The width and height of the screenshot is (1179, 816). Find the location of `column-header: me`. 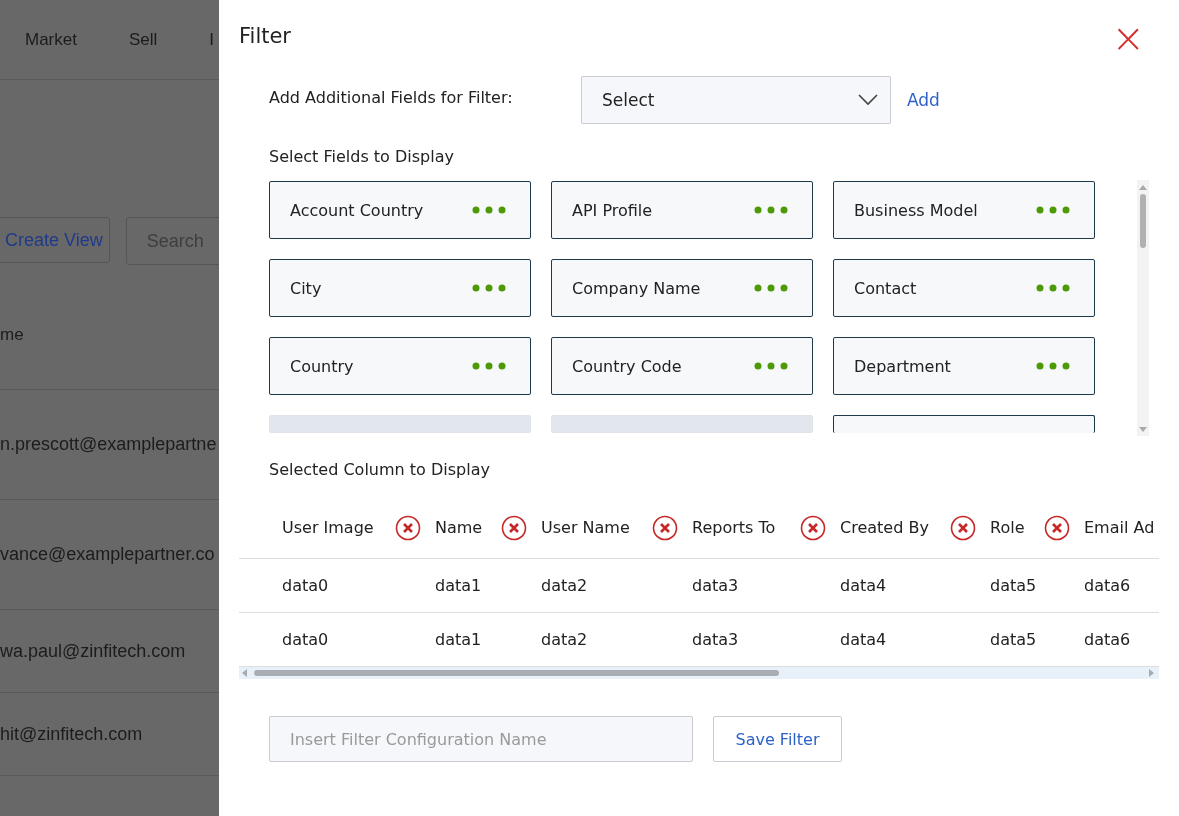

column-header: me is located at coordinates (12, 335).